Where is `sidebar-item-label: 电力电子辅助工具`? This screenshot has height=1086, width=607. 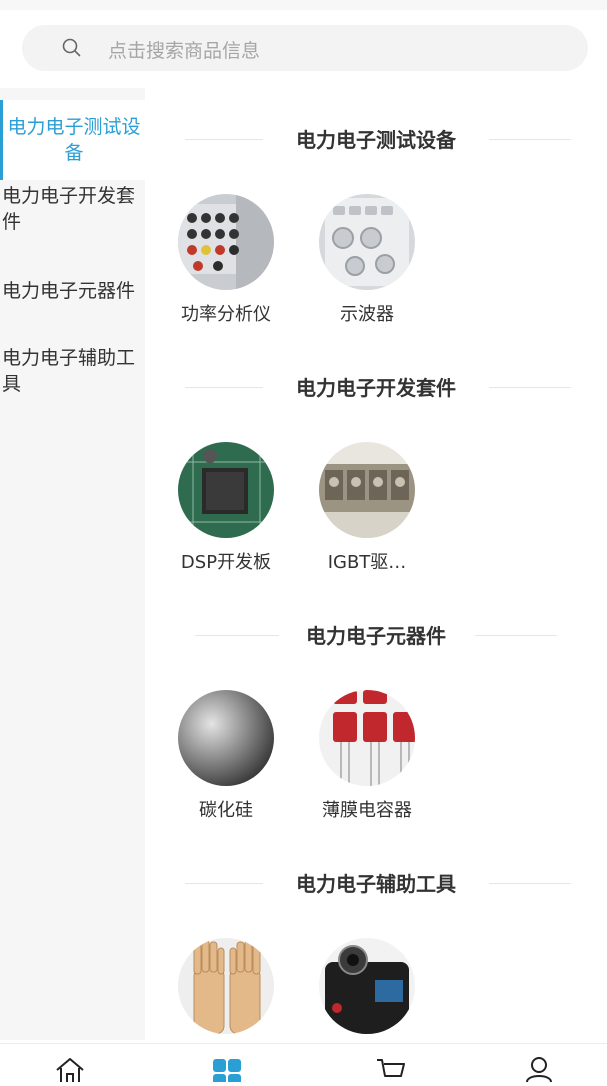 sidebar-item-label: 电力电子辅助工具 is located at coordinates (69, 371).